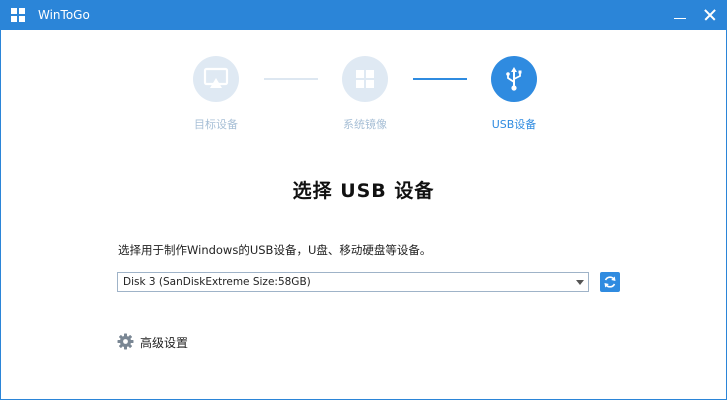 Image resolution: width=727 pixels, height=400 pixels. What do you see at coordinates (680, 18) in the screenshot?
I see `minimize-icon` at bounding box center [680, 18].